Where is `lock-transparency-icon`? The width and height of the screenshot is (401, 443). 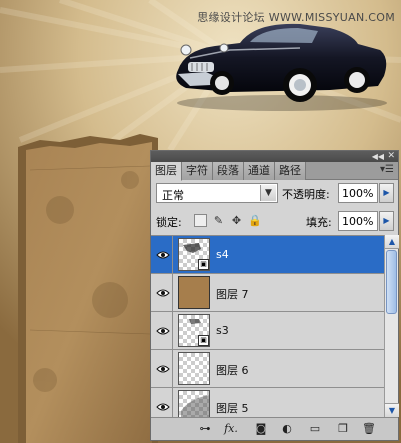 lock-transparency-icon is located at coordinates (200, 220).